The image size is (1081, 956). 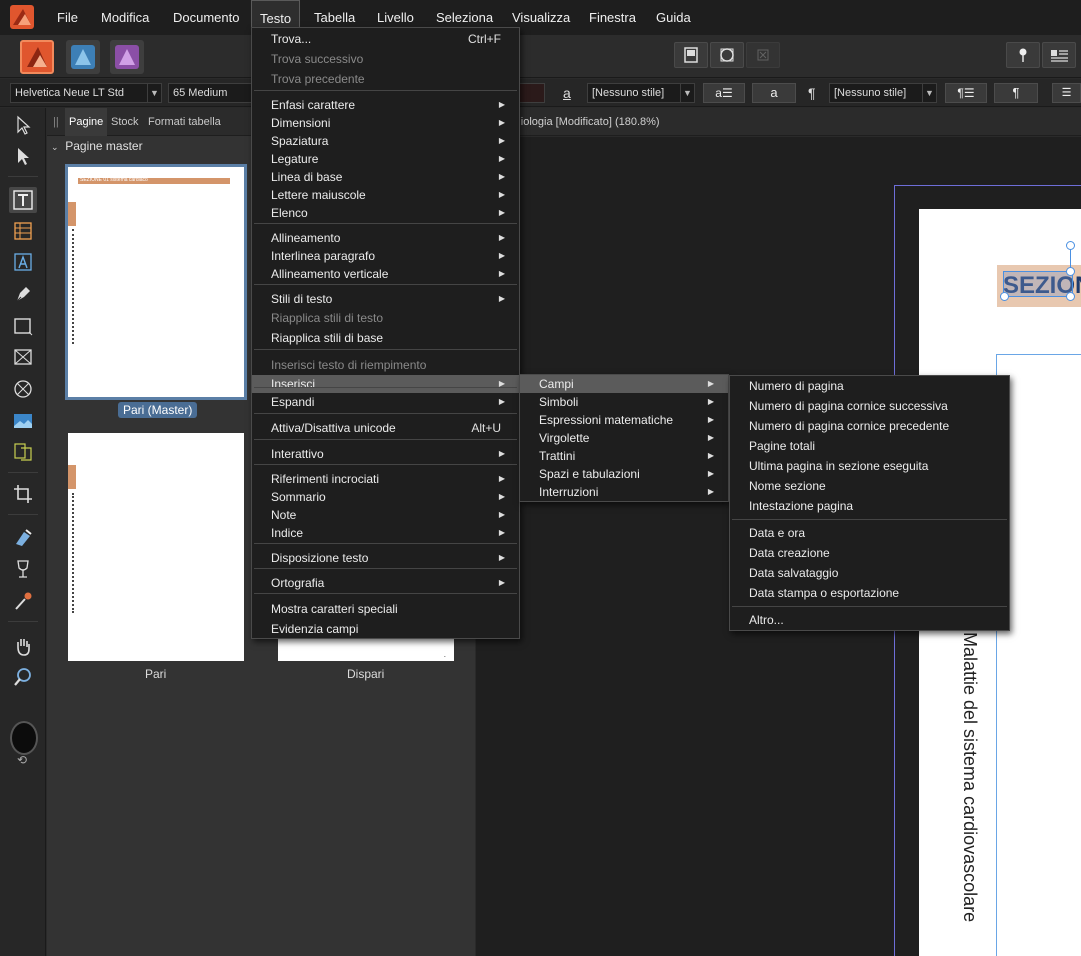 I want to click on submenu-item-campi: Campi ▶, so click(x=624, y=384).